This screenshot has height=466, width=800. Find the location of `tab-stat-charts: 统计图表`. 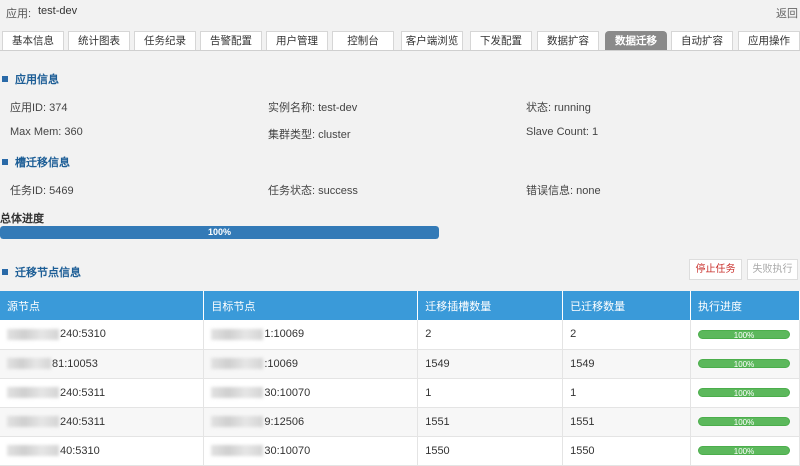

tab-stat-charts: 统计图表 is located at coordinates (99, 40).